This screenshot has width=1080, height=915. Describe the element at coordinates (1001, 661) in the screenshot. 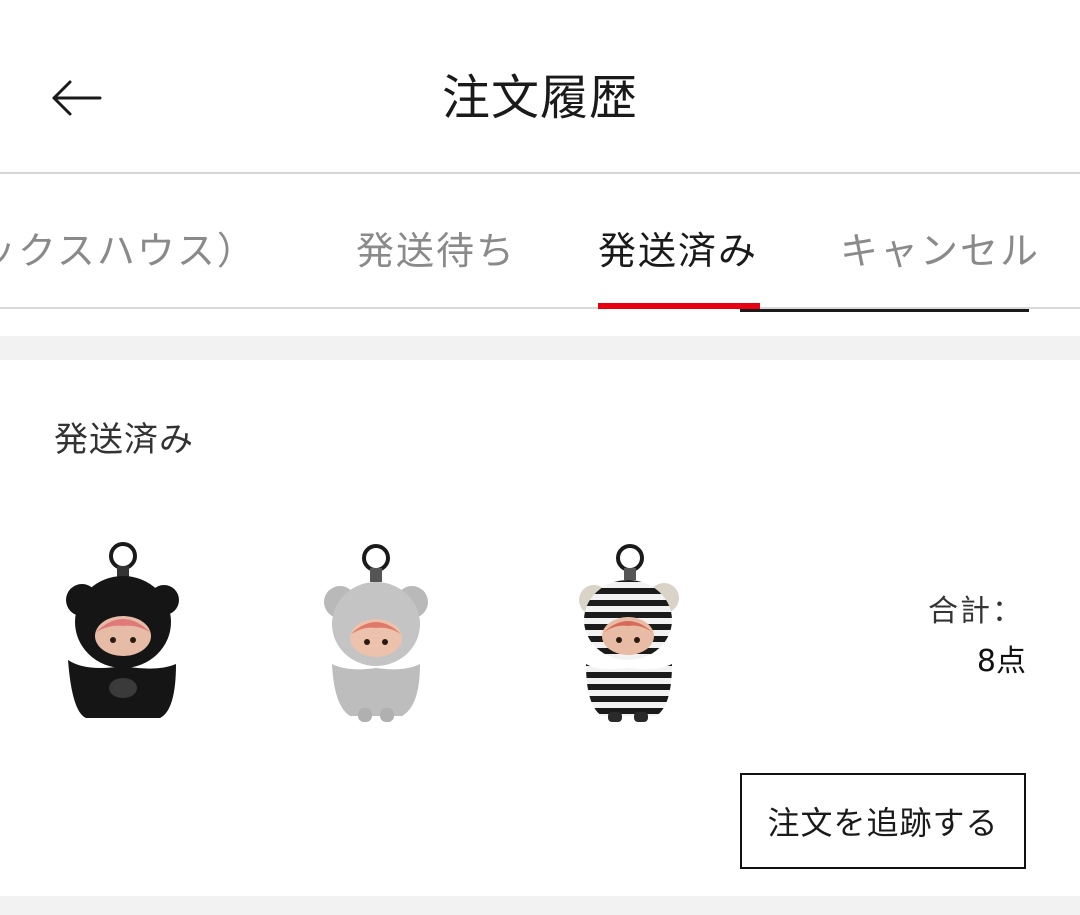

I see `total-count: 8点` at that location.